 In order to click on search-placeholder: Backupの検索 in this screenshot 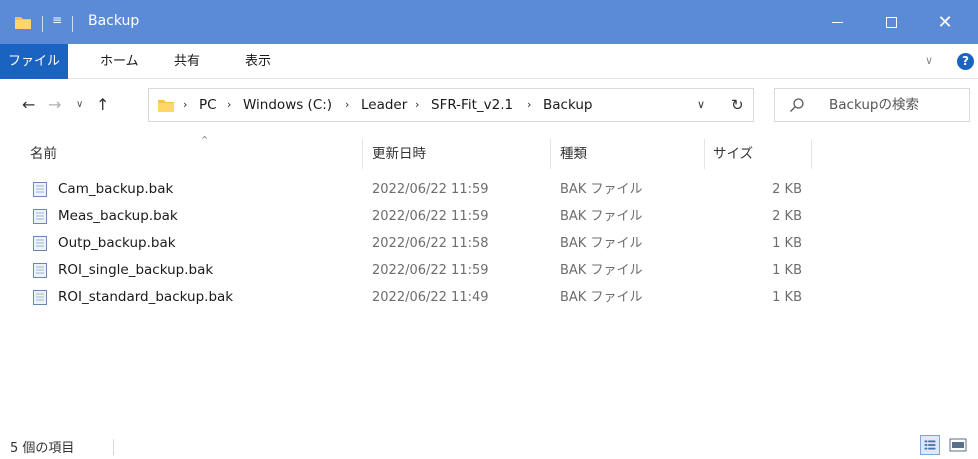, I will do `click(874, 105)`.